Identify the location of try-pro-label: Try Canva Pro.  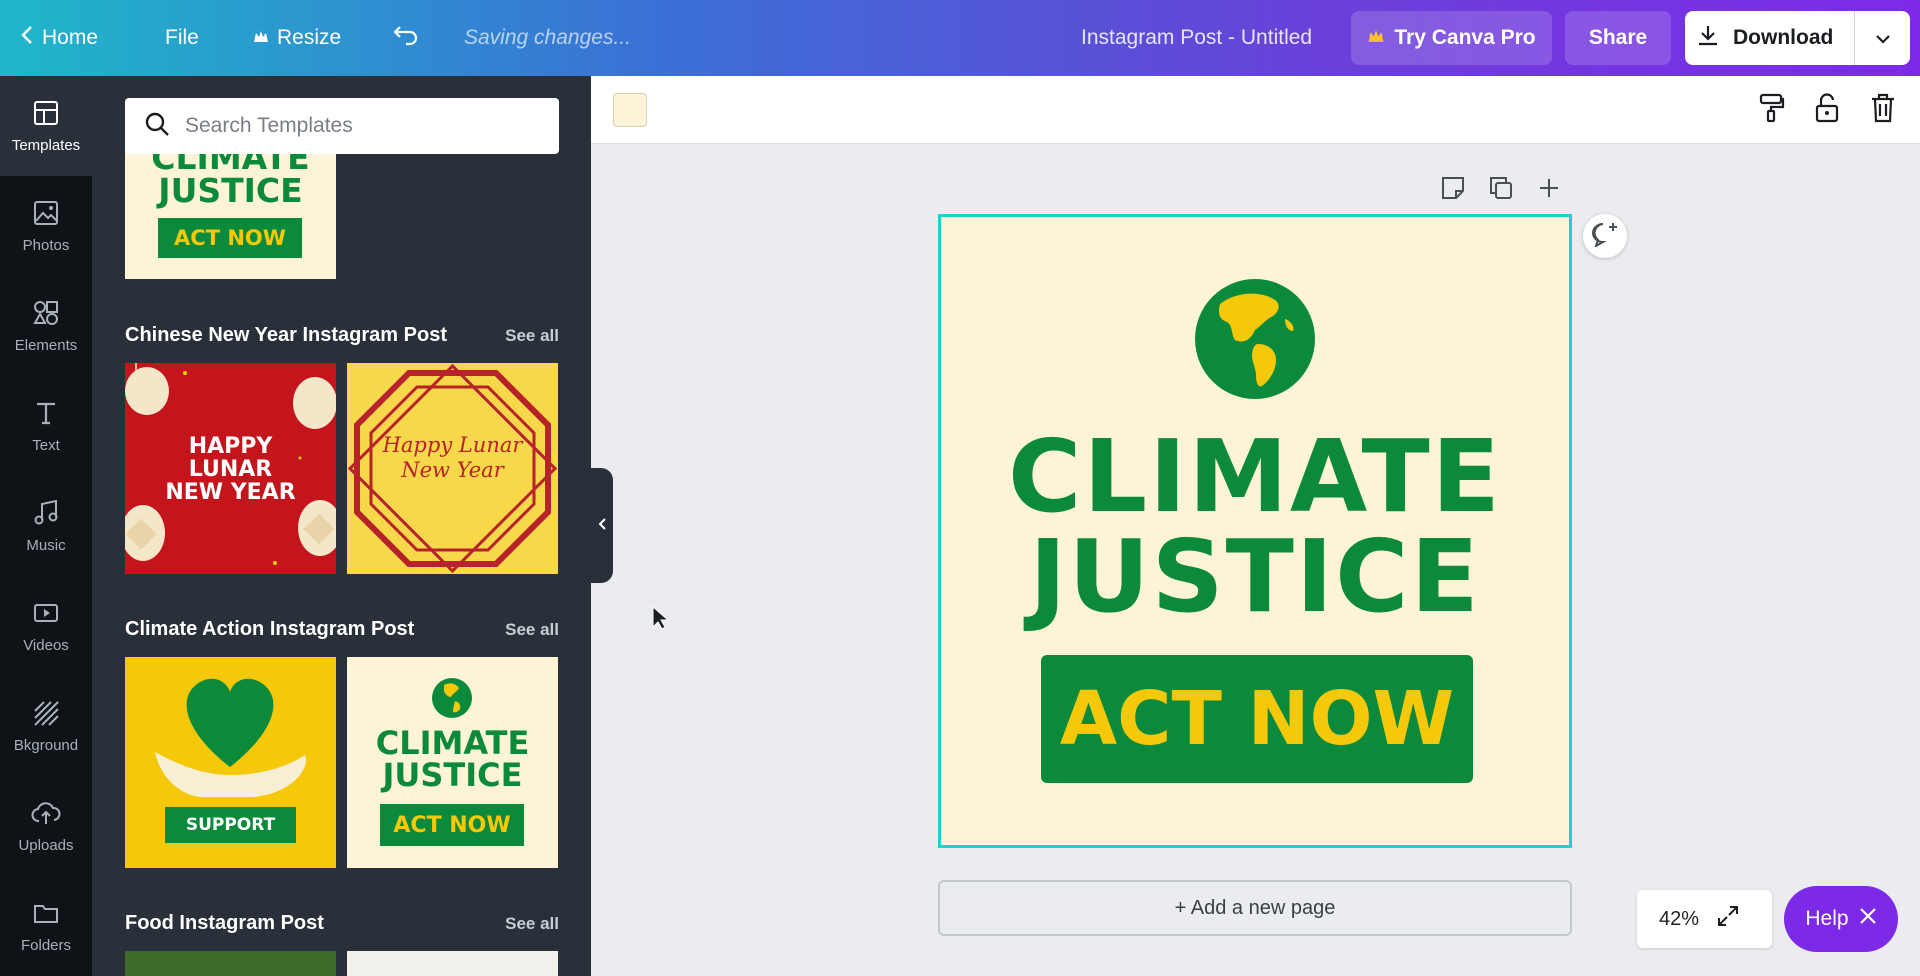
(1465, 37).